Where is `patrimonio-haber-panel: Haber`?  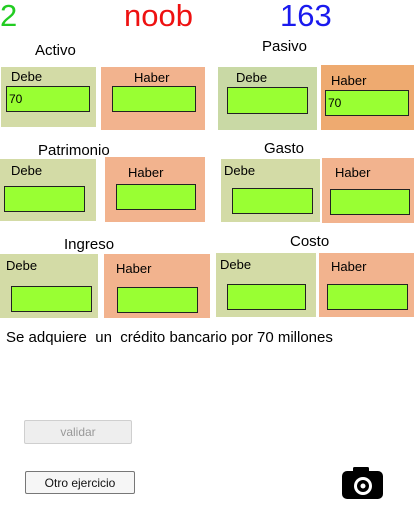 patrimonio-haber-panel: Haber is located at coordinates (155, 189).